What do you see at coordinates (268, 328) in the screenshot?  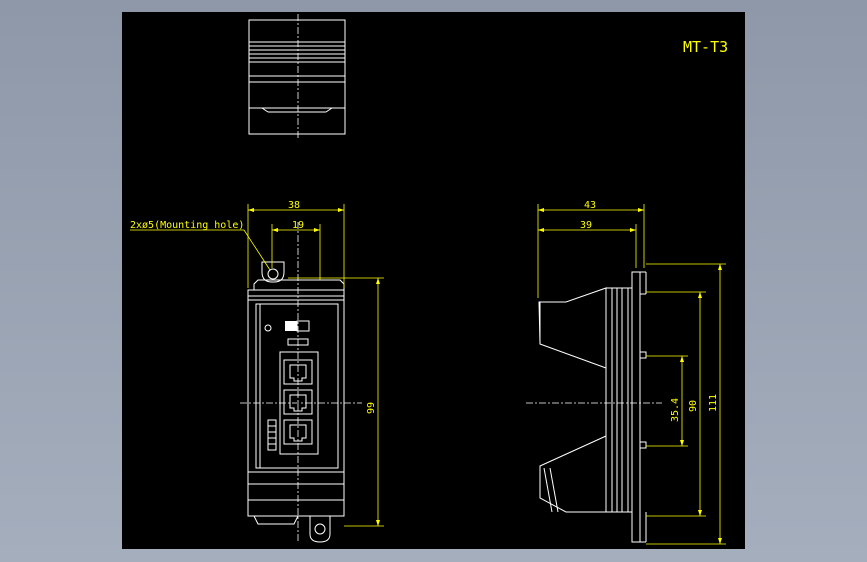 I see `power-led-icon` at bounding box center [268, 328].